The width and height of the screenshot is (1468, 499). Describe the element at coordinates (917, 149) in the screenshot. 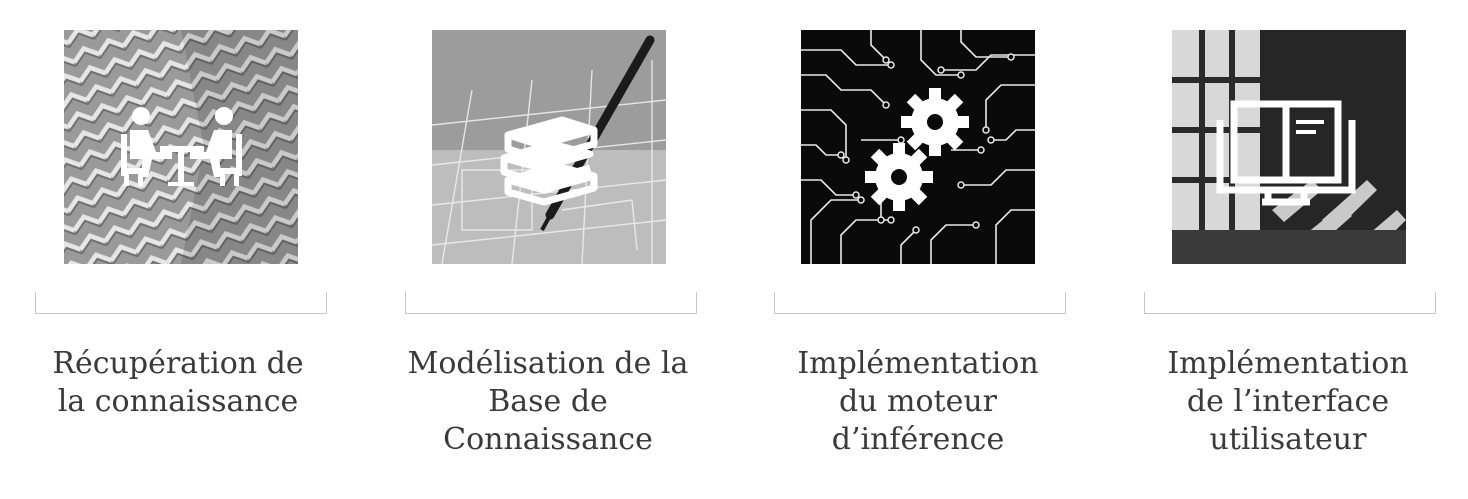

I see `gears-icon` at that location.